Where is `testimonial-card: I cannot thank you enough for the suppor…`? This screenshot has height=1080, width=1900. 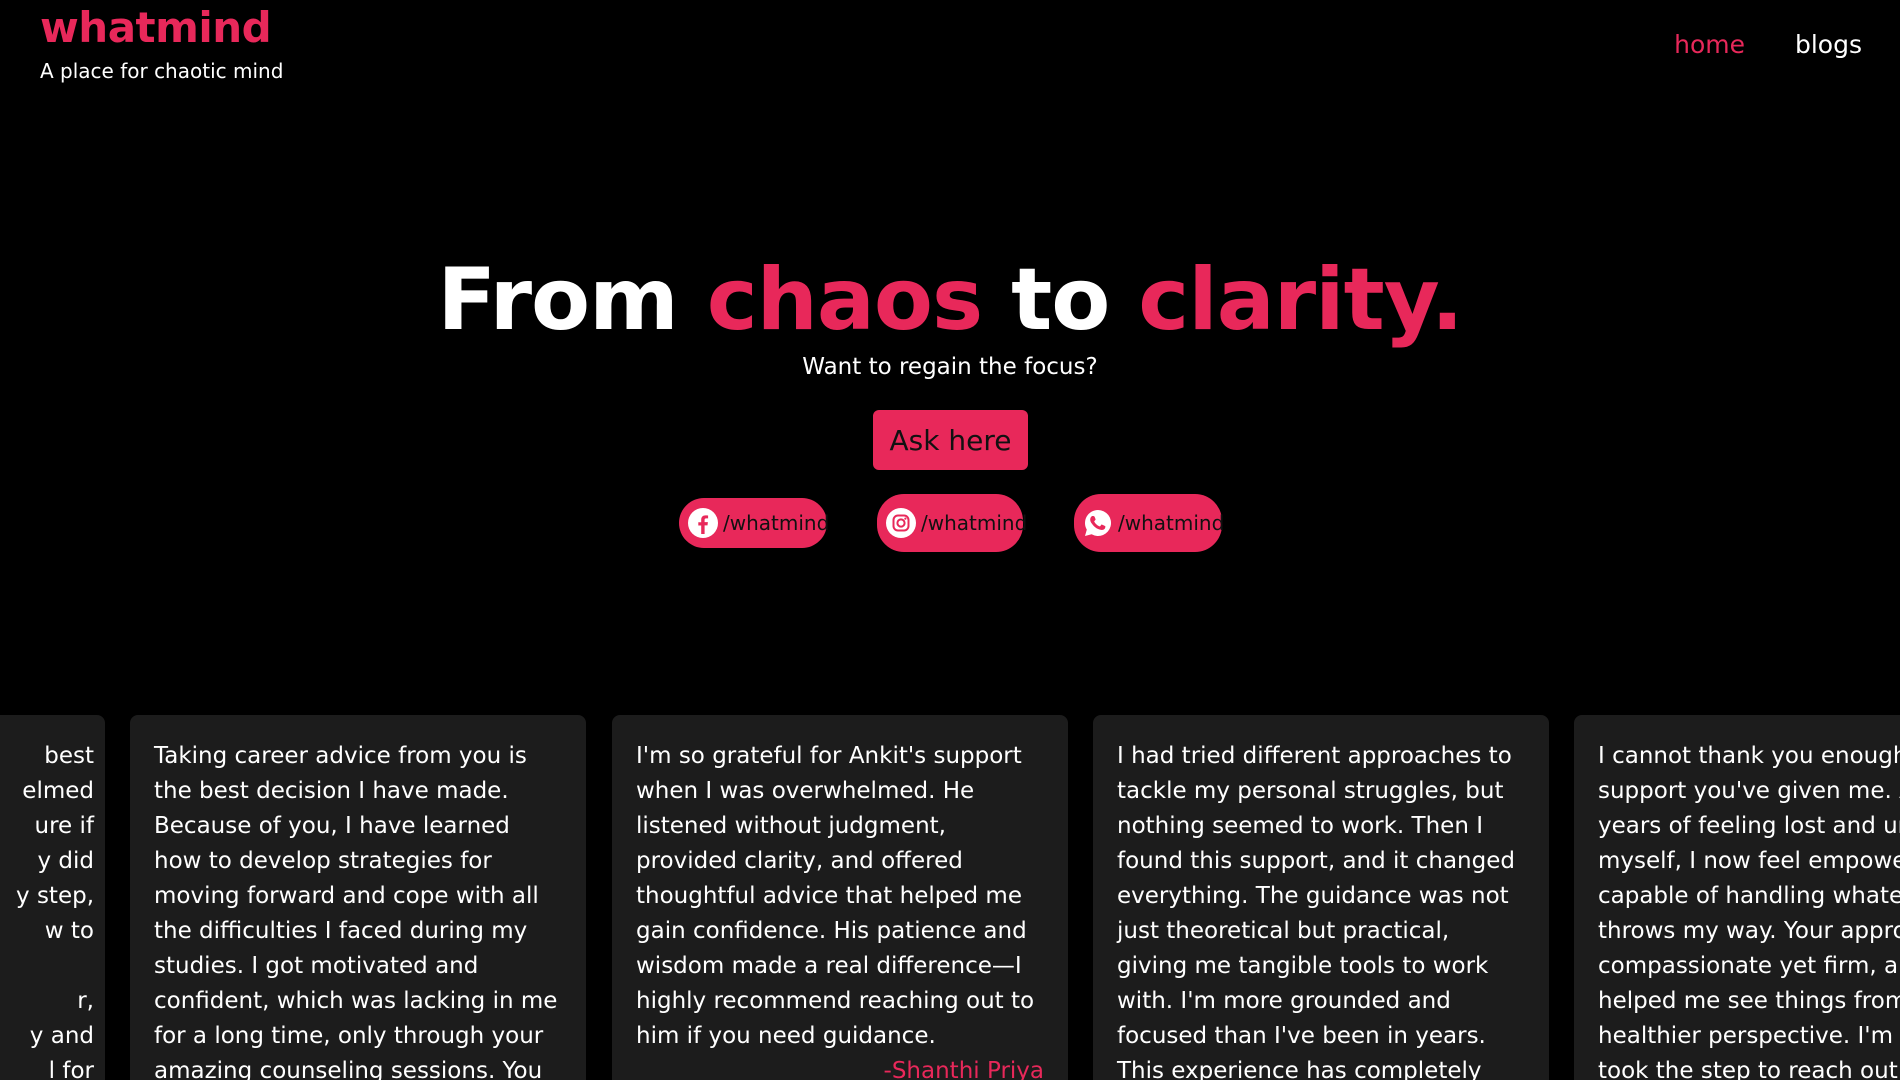
testimonial-card: I cannot thank you enough for the suppor… is located at coordinates (1737, 897).